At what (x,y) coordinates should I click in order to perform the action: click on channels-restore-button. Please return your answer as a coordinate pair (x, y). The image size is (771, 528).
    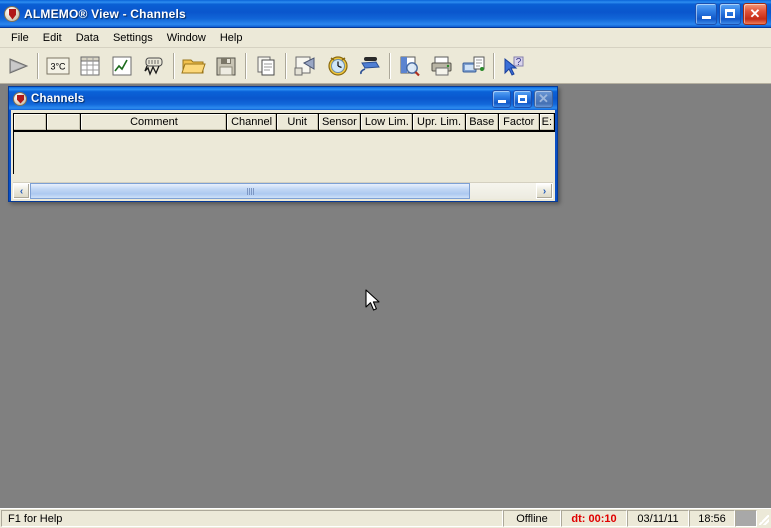
    Looking at the image, I should click on (522, 98).